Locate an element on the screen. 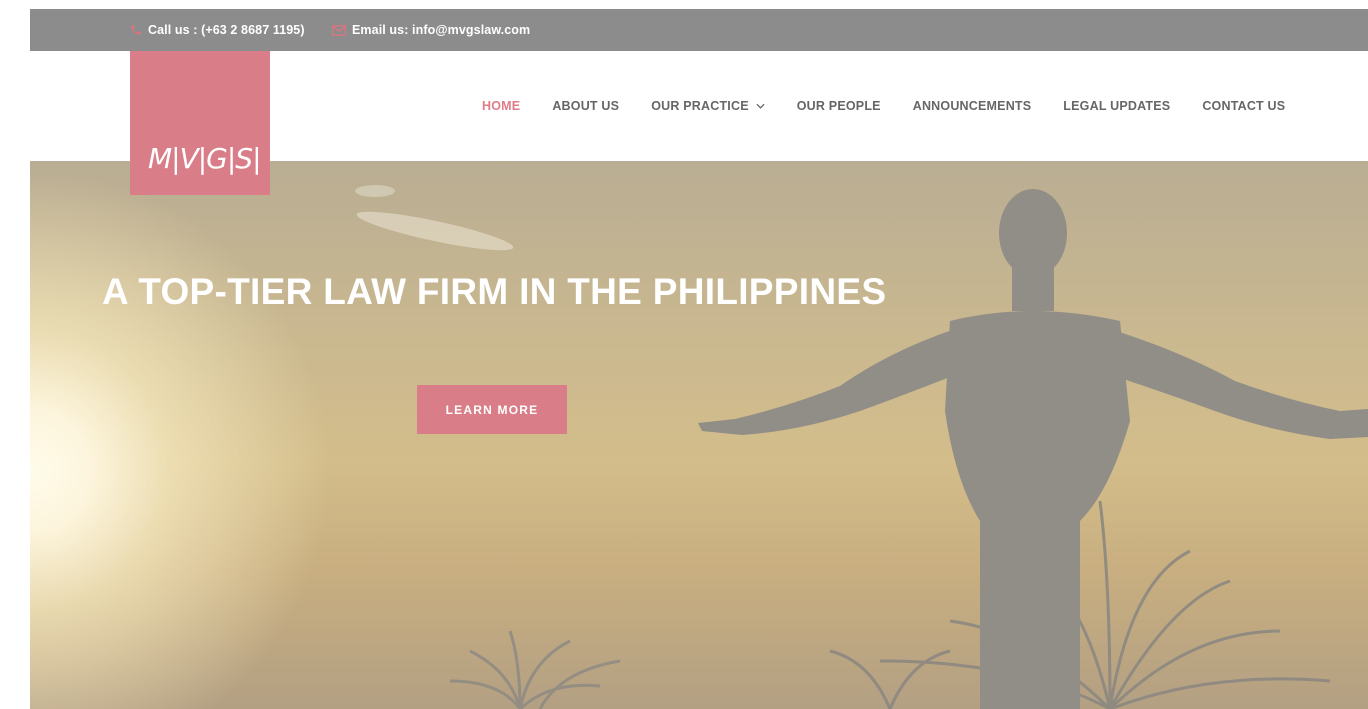  phone-contact: Call us : (+63 2 8687 1195) is located at coordinates (217, 30).